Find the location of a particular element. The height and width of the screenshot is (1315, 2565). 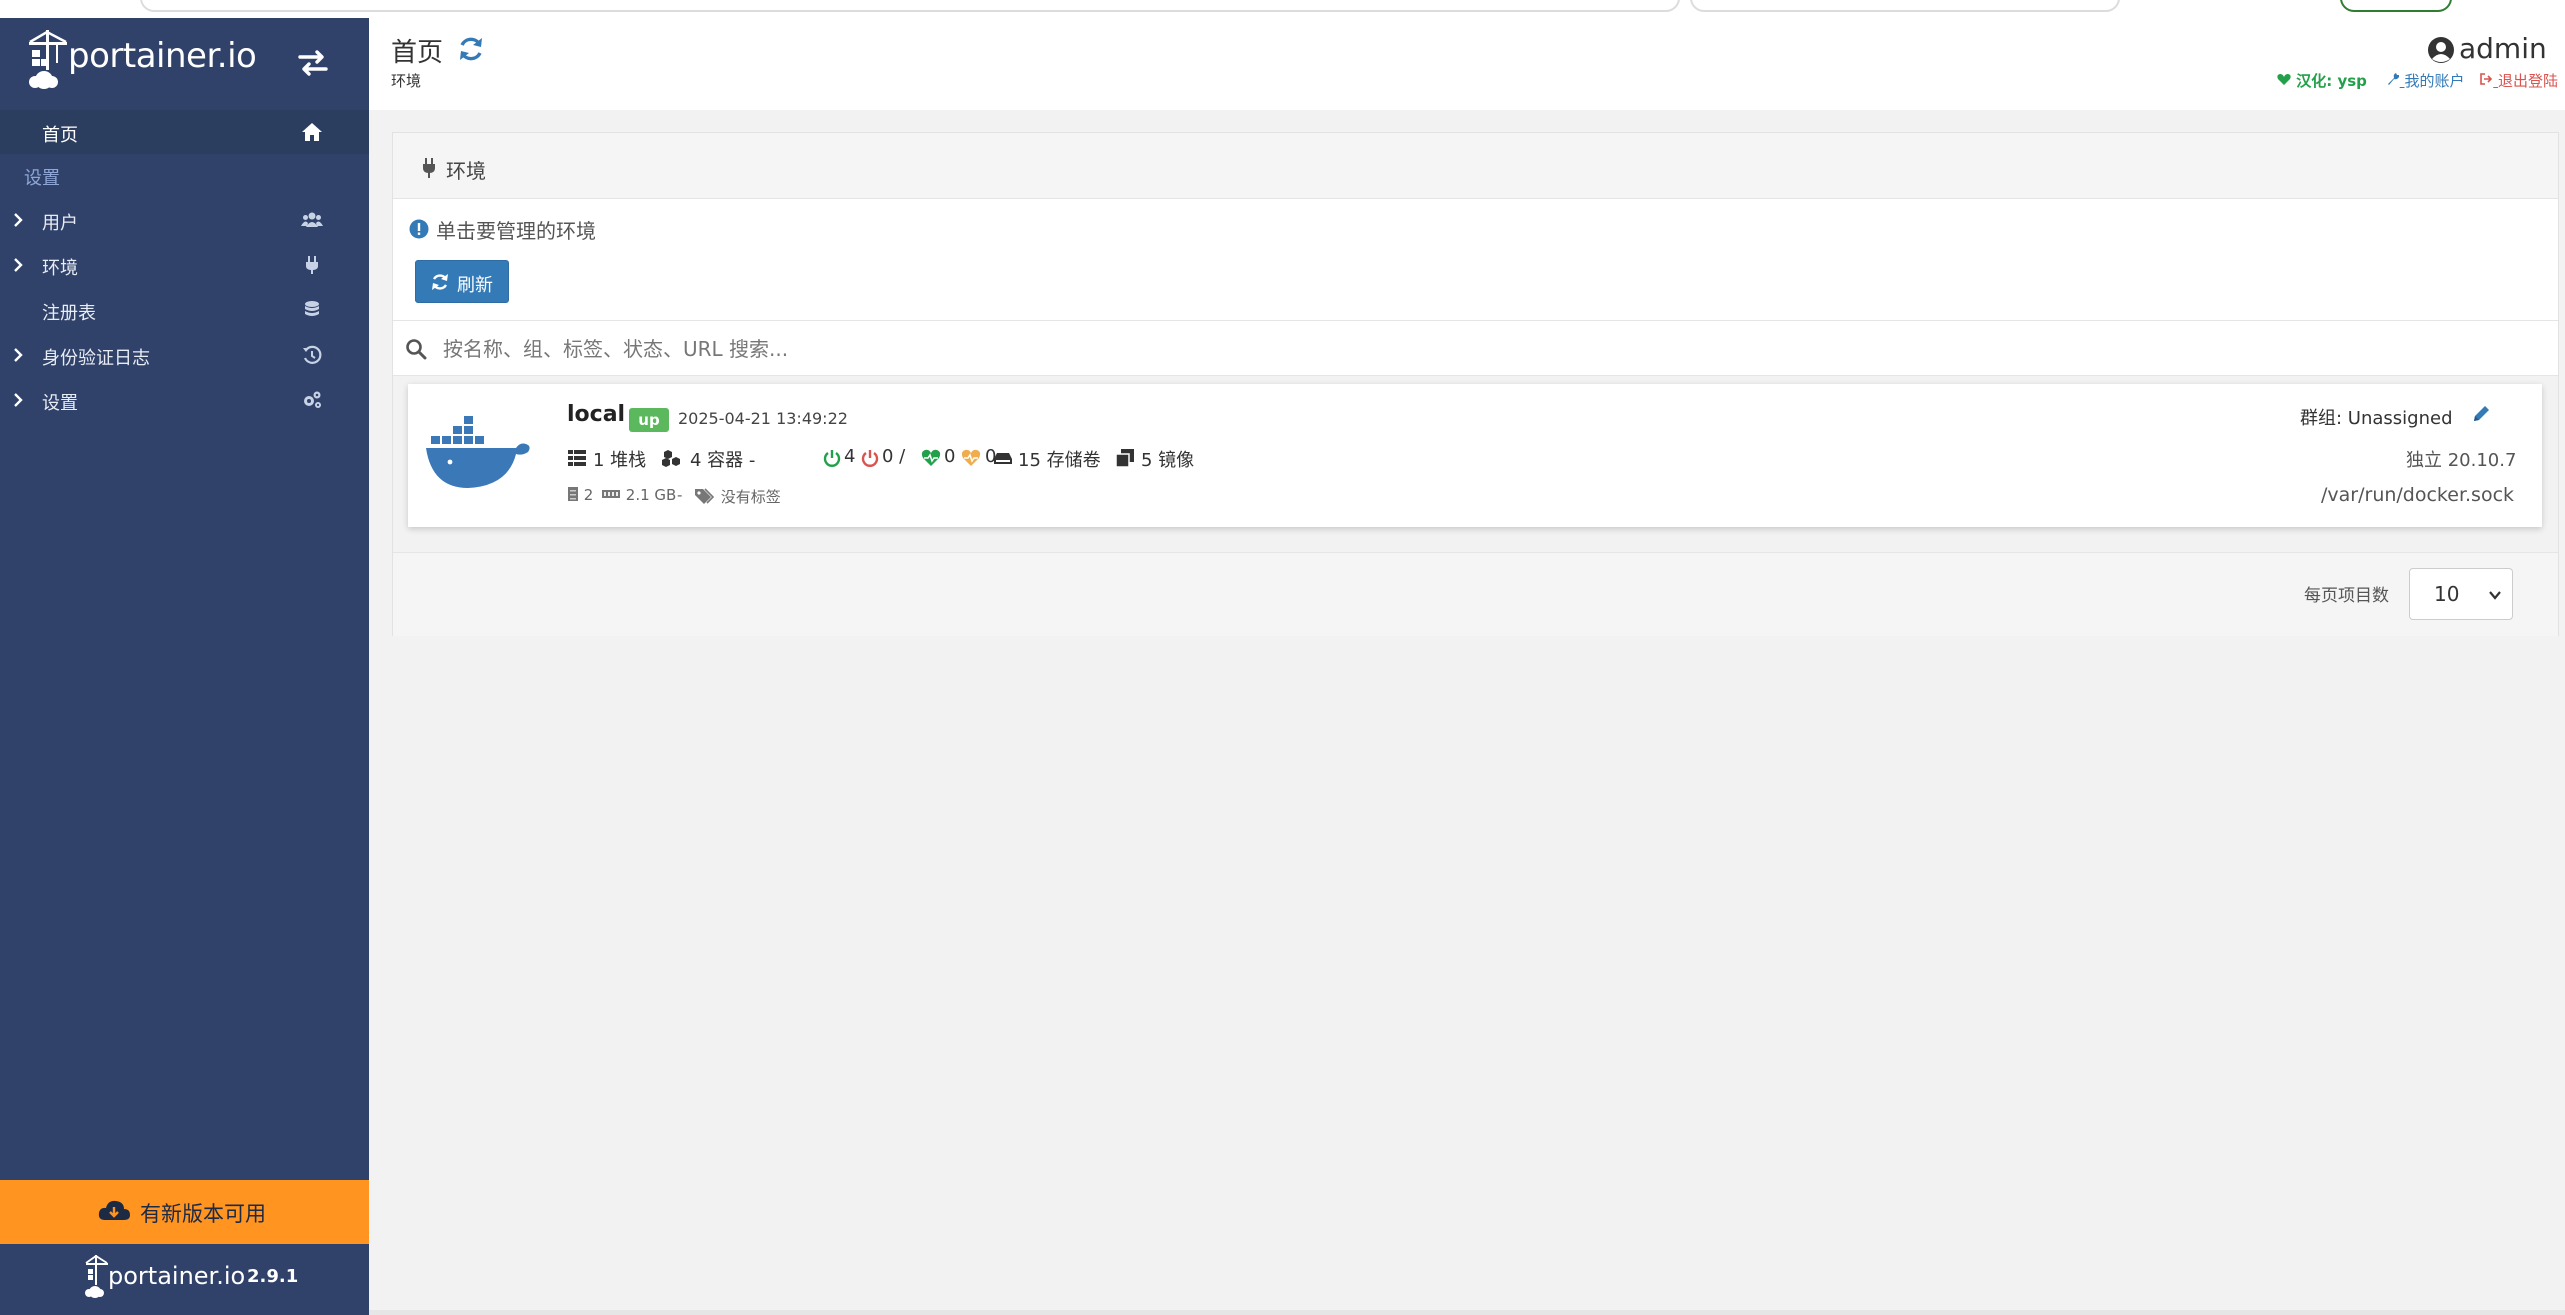

th-list-icon is located at coordinates (577, 458).